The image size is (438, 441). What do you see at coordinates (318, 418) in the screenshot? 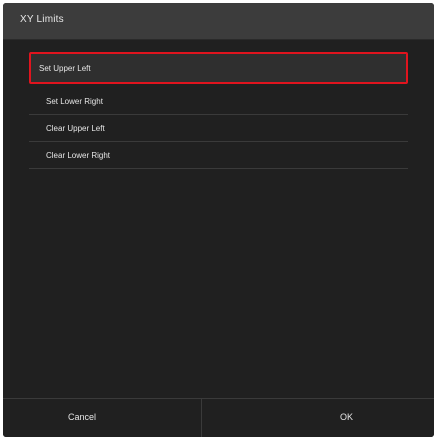
I see `ok-button: OK` at bounding box center [318, 418].